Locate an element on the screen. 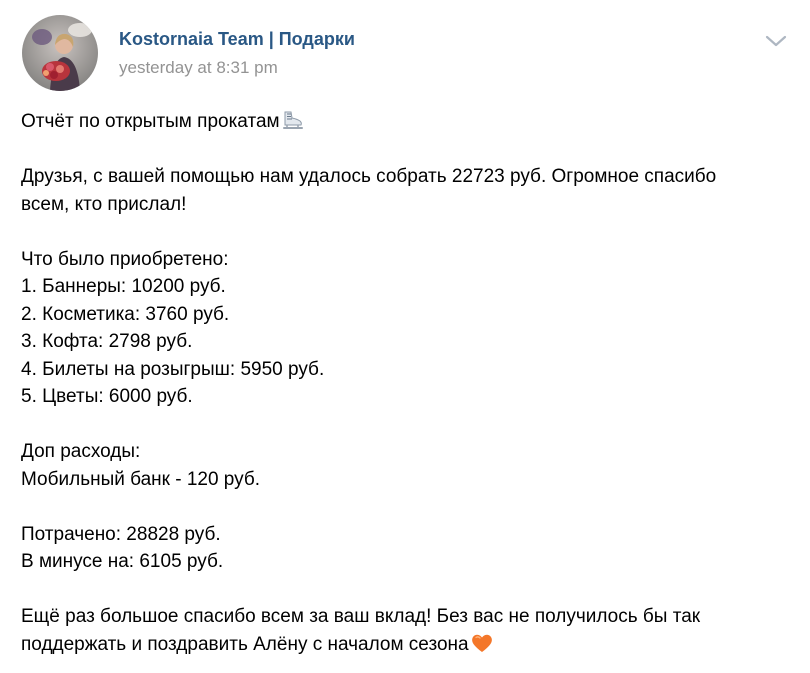 The height and width of the screenshot is (673, 810). purchased-heading: Что было приобретено: is located at coordinates (125, 259).